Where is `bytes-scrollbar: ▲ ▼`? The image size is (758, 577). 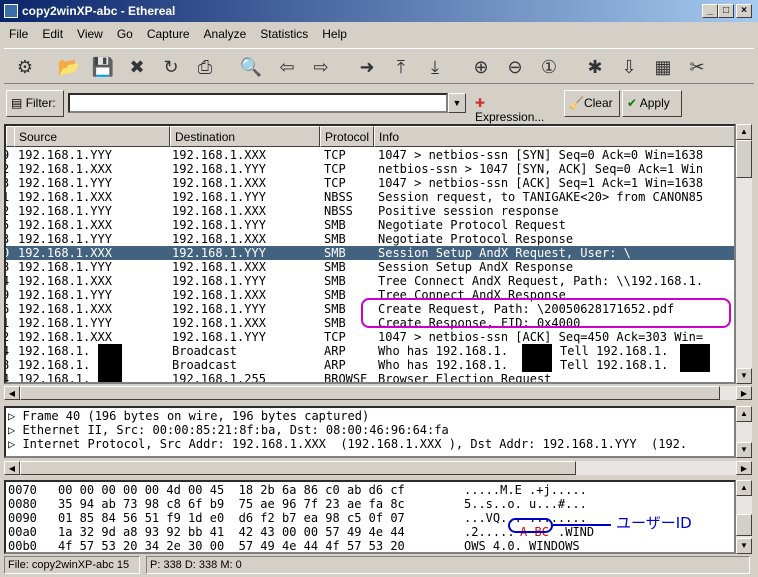
bytes-scrollbar: ▲ ▼ is located at coordinates (744, 517).